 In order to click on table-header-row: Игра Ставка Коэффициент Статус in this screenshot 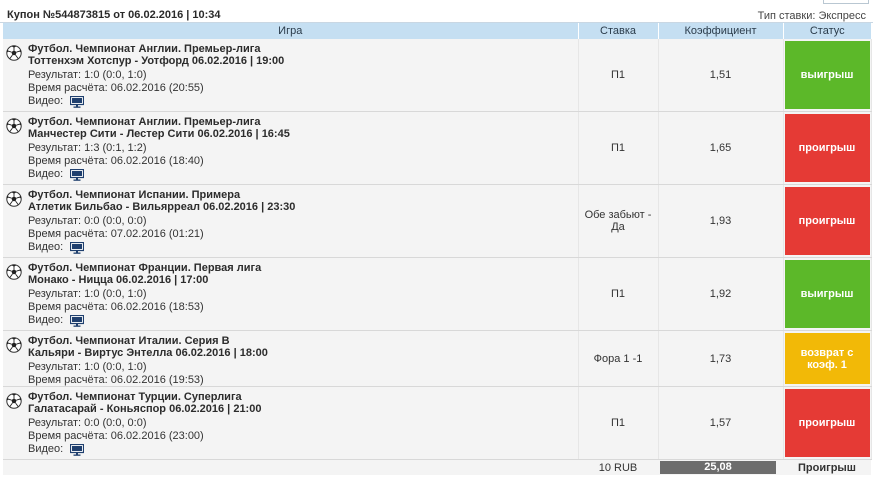, I will do `click(437, 31)`.